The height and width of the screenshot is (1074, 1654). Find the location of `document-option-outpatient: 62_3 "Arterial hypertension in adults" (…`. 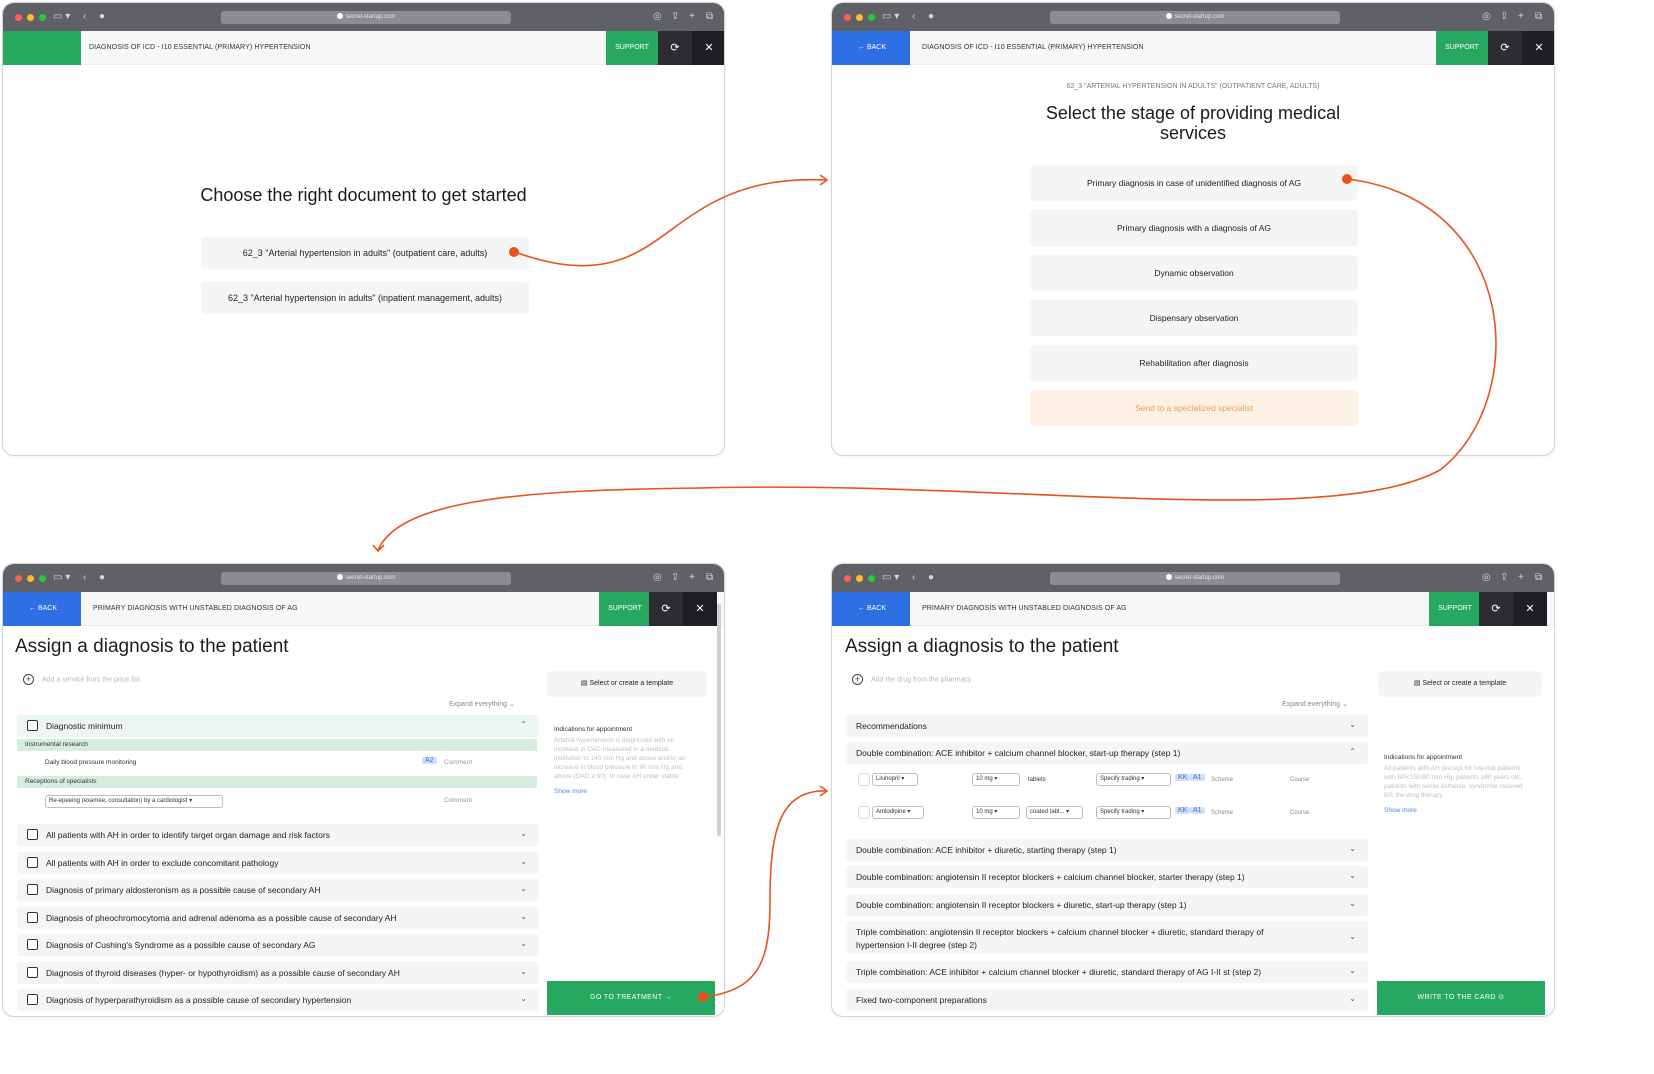

document-option-outpatient: 62_3 "Arterial hypertension in adults" (… is located at coordinates (365, 253).